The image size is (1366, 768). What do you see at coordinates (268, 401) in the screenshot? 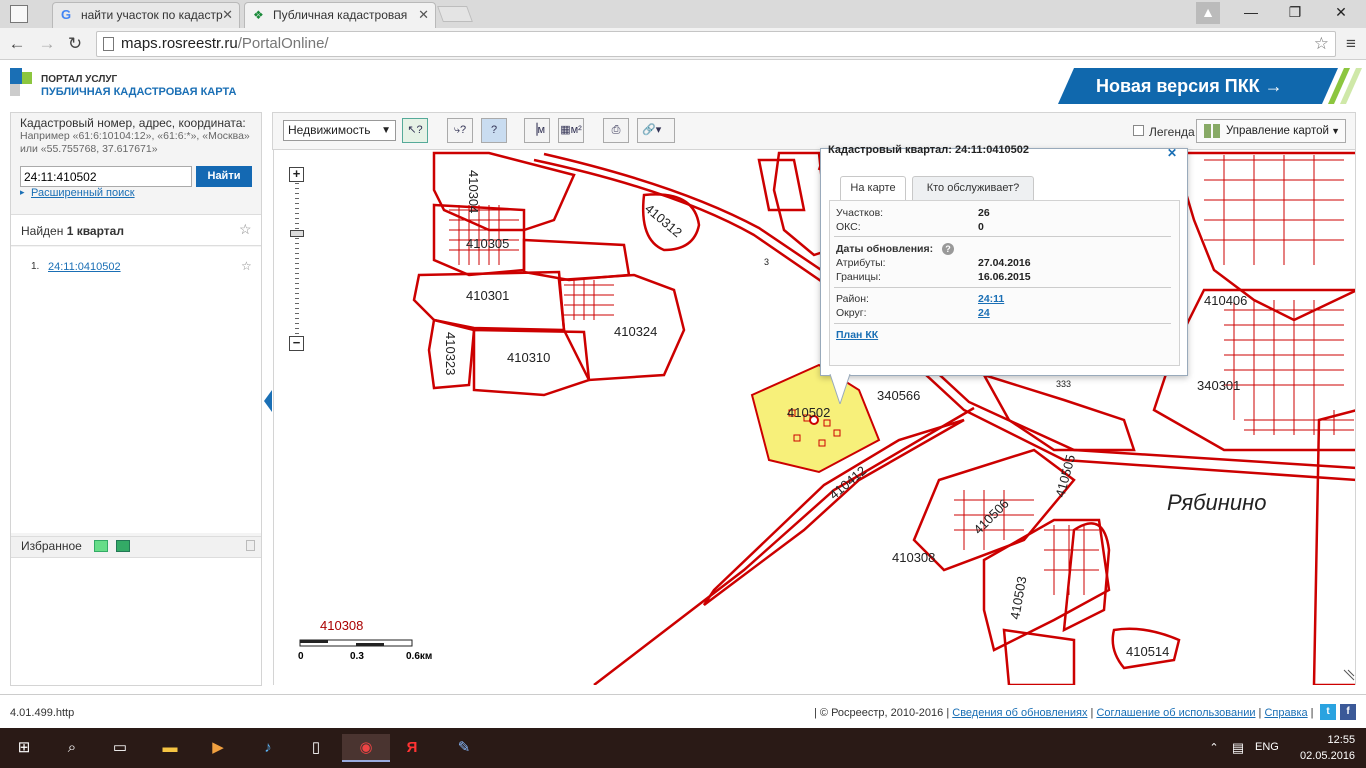
I see `collapse-panel-icon` at bounding box center [268, 401].